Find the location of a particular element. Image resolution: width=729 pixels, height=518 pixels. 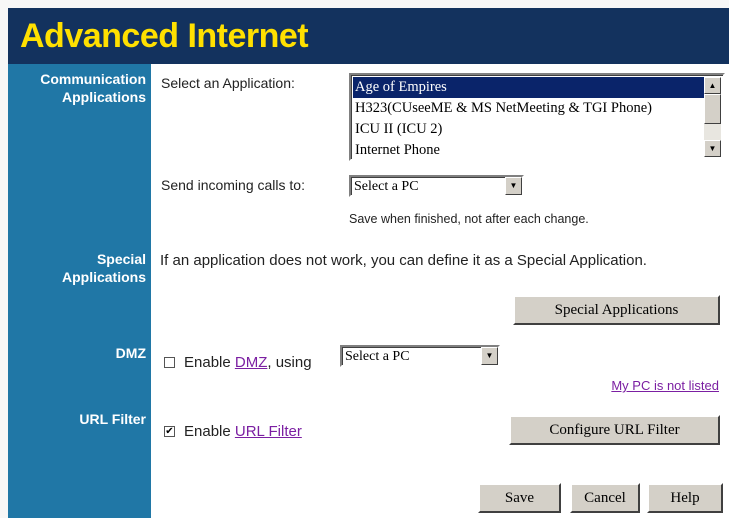

scroll-thumb is located at coordinates (712, 109).